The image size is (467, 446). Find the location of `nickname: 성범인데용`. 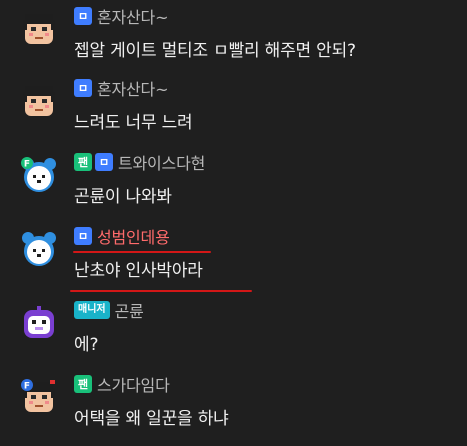

nickname: 성범인데용 is located at coordinates (133, 236).